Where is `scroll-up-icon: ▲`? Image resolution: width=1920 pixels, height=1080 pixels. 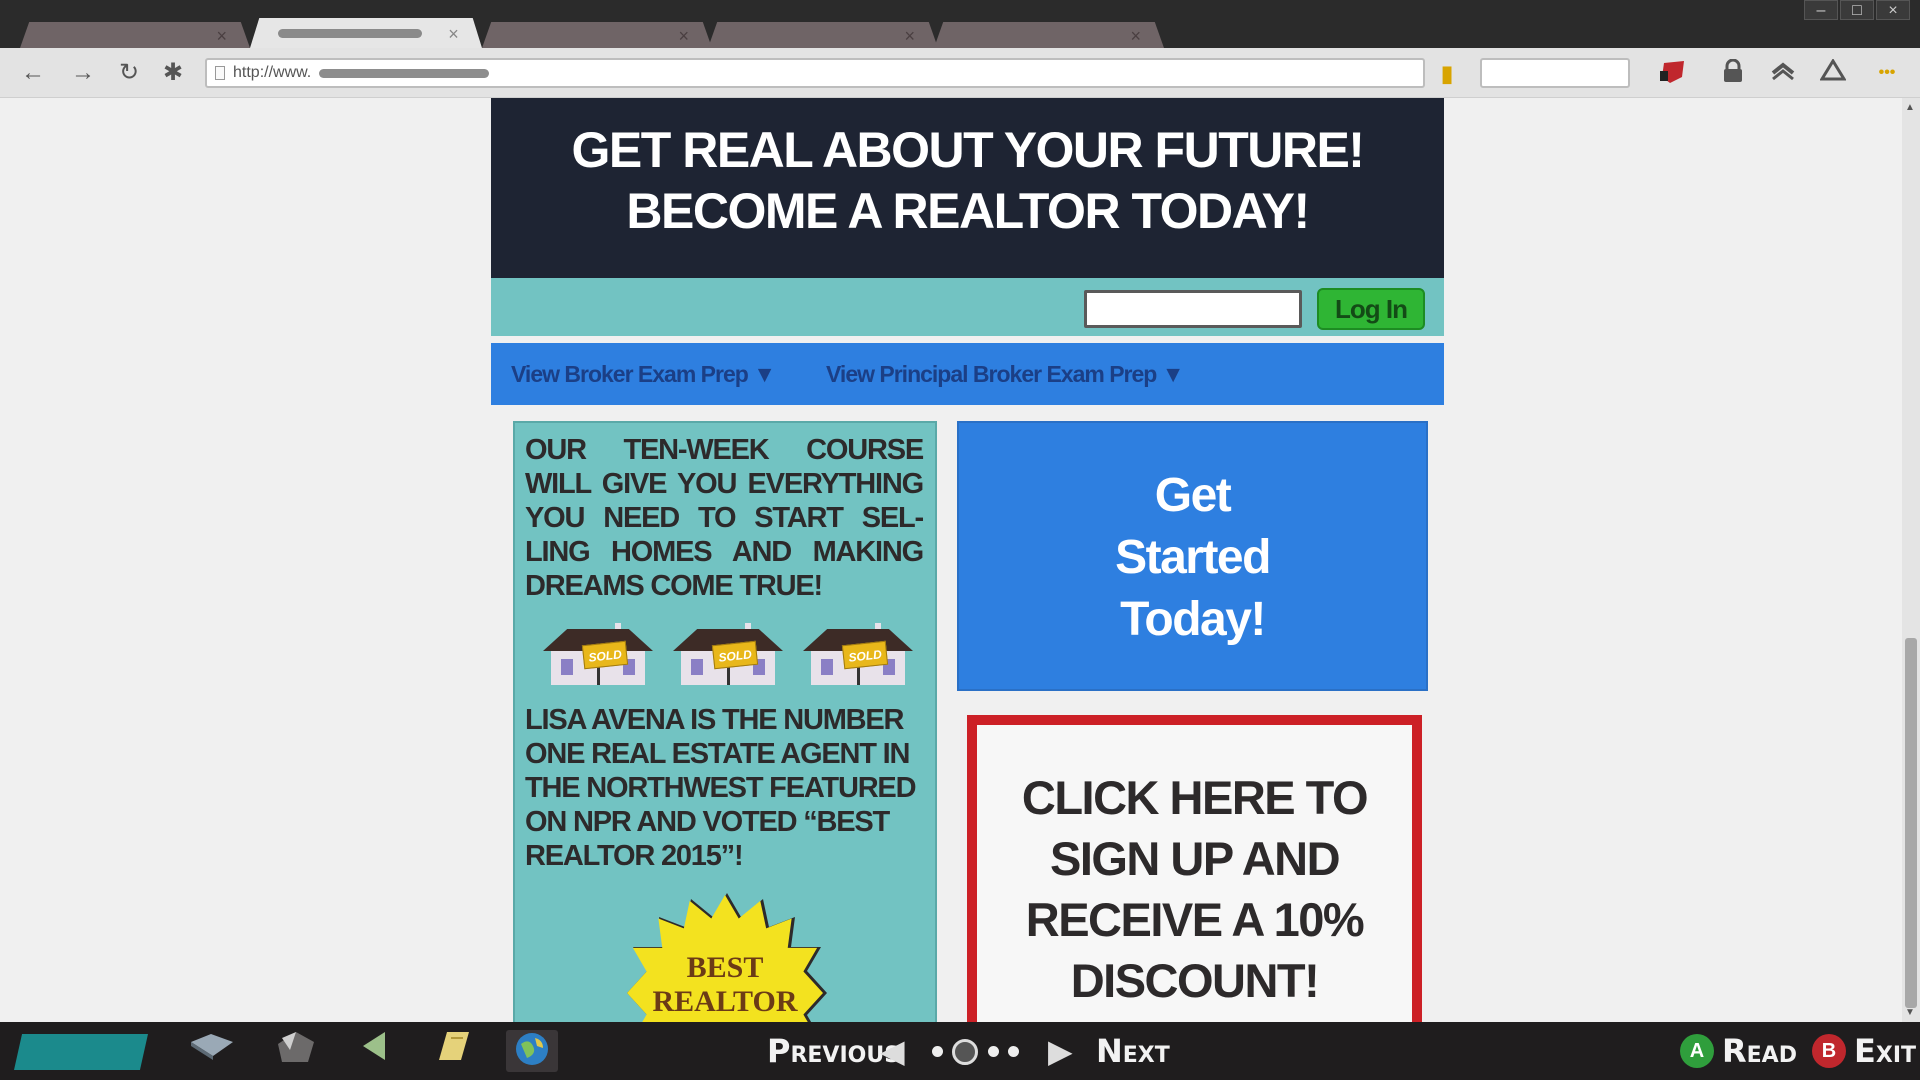
scroll-up-icon: ▲ is located at coordinates (1910, 107).